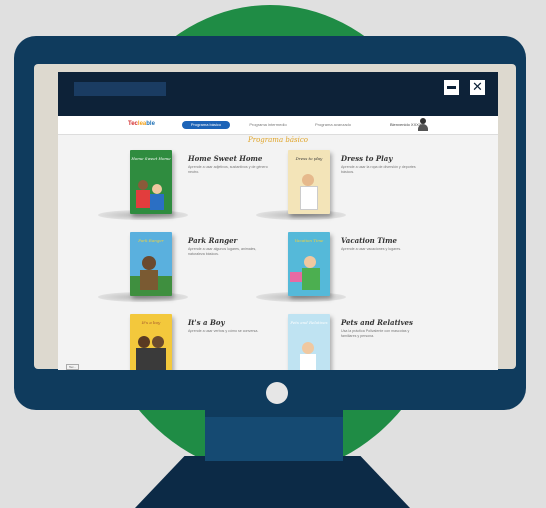 Image resolution: width=546 pixels, height=508 pixels. I want to click on book-cover-home-sweet-home: Home Sweet Home, so click(151, 182).